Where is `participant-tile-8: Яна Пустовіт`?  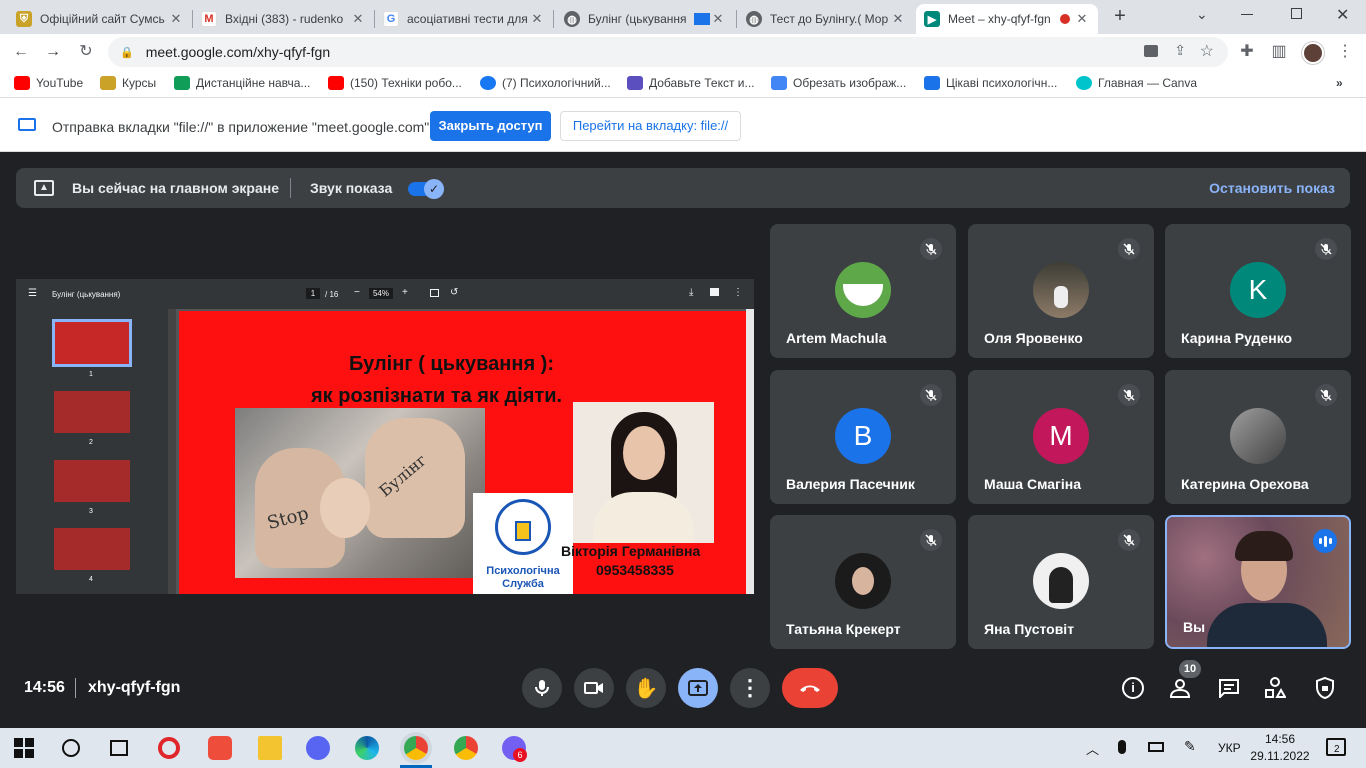 participant-tile-8: Яна Пустовіт is located at coordinates (1061, 582).